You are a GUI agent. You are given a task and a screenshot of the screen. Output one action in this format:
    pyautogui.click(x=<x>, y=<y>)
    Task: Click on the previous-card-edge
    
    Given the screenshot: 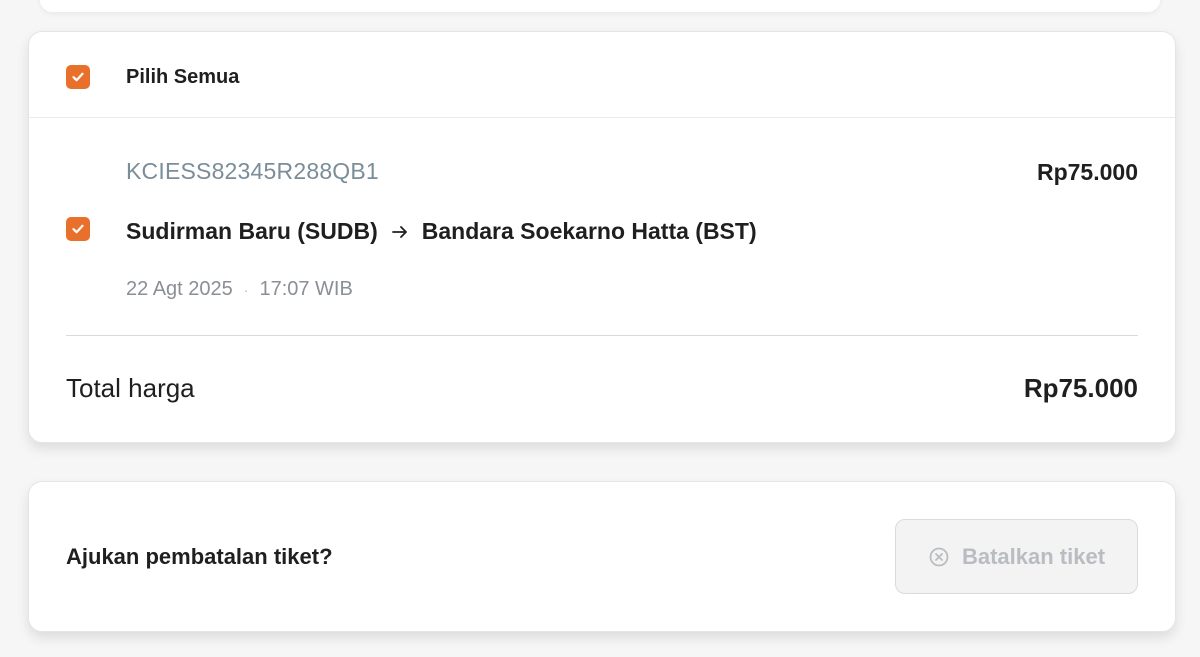 What is the action you would take?
    pyautogui.click(x=600, y=6)
    